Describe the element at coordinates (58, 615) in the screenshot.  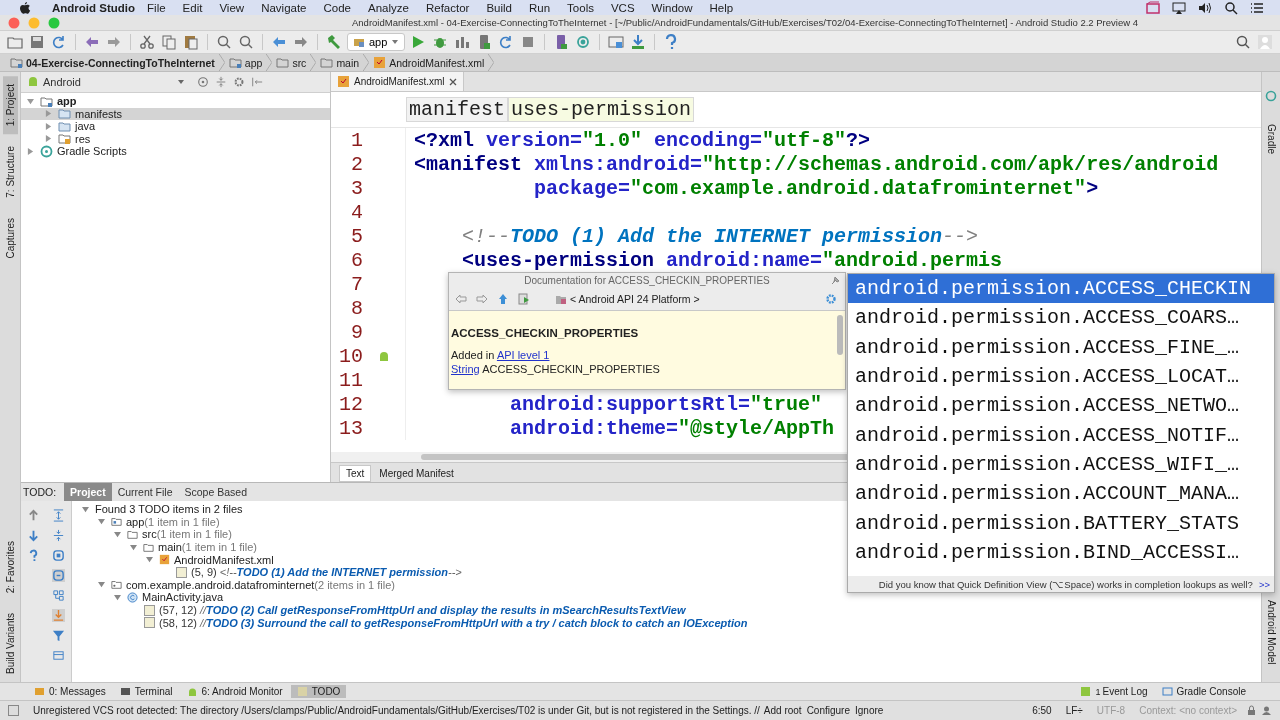
I see `autoscroll-icon` at that location.